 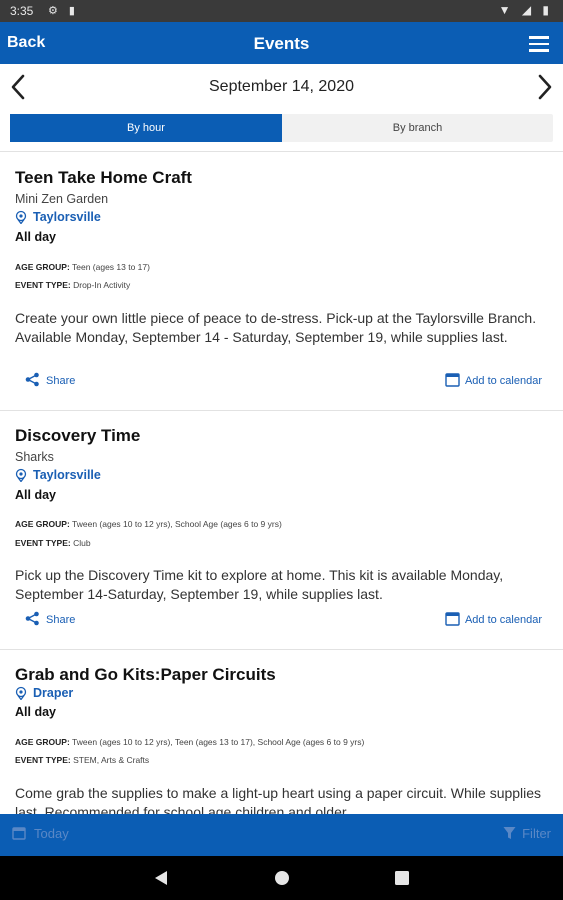 I want to click on current-date: September 14, 2020, so click(x=281, y=86).